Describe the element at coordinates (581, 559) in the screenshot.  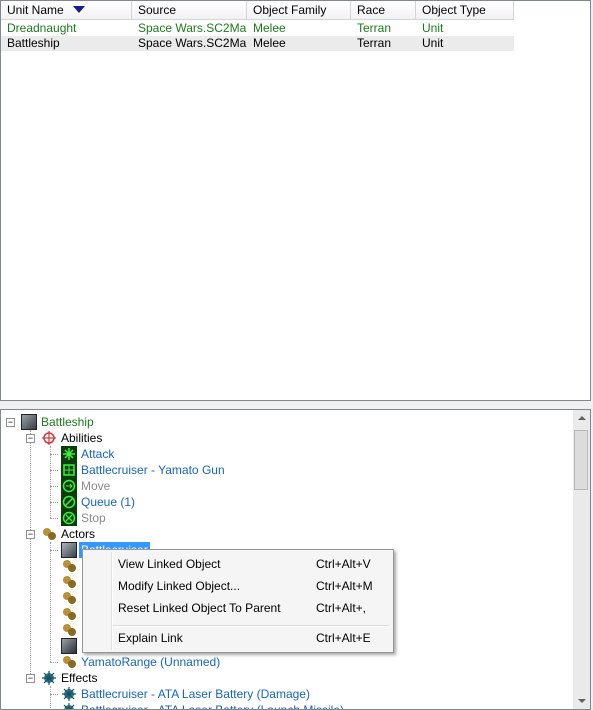
I see `vertical-scrollbar` at that location.